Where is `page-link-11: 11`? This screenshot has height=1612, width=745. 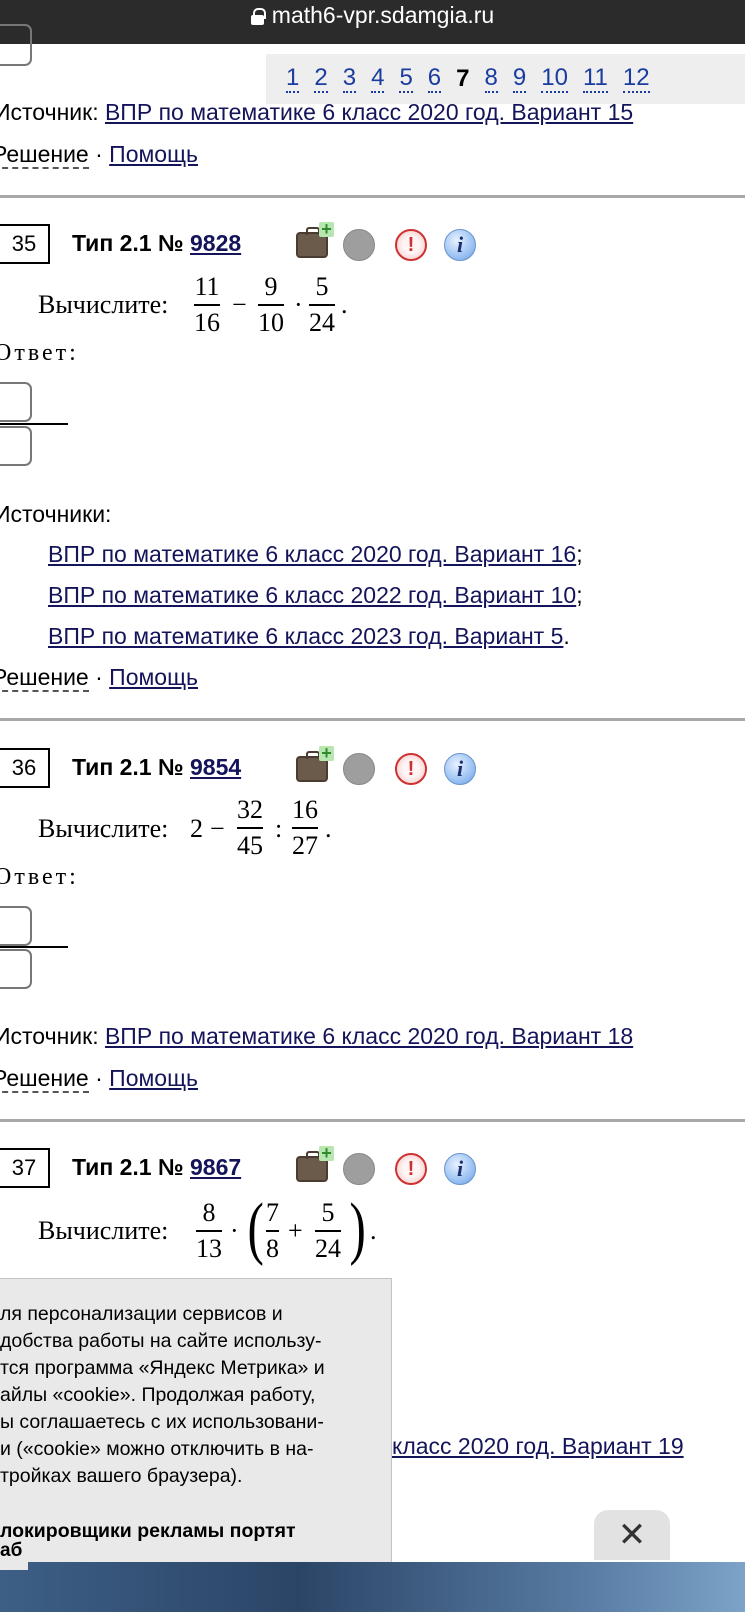 page-link-11: 11 is located at coordinates (595, 79).